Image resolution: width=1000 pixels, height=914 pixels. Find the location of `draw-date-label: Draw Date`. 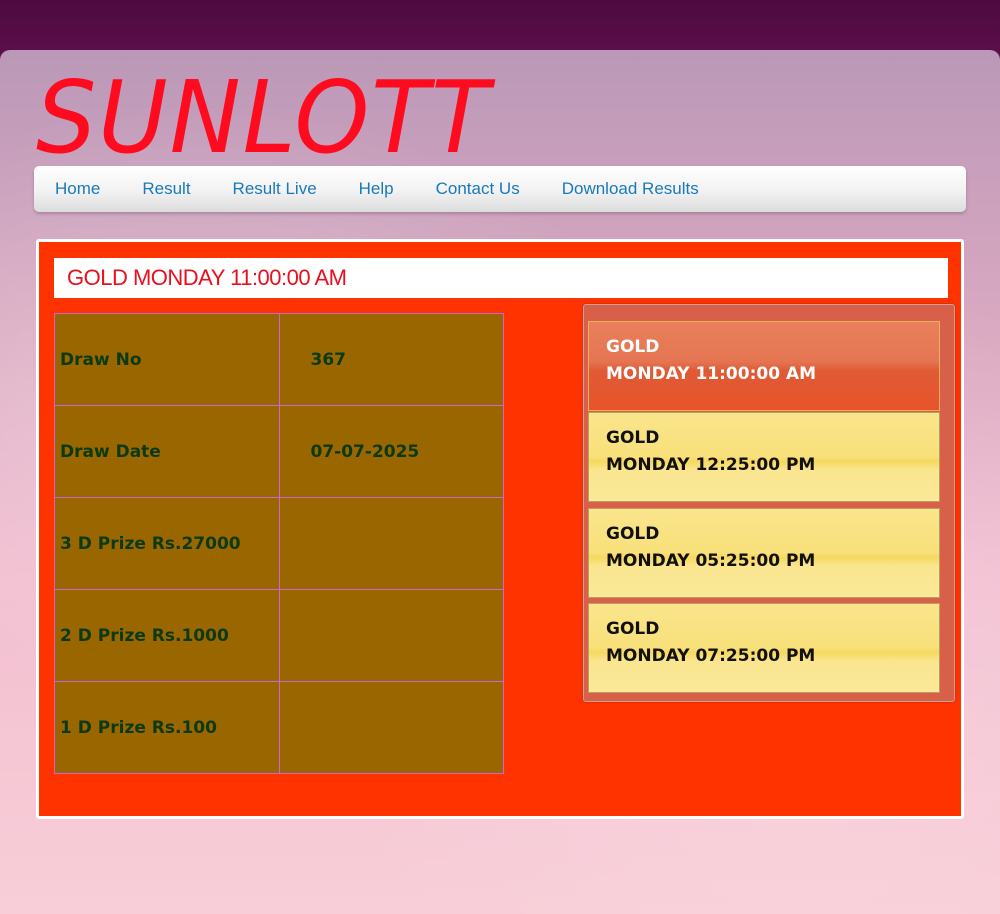

draw-date-label: Draw Date is located at coordinates (167, 451).